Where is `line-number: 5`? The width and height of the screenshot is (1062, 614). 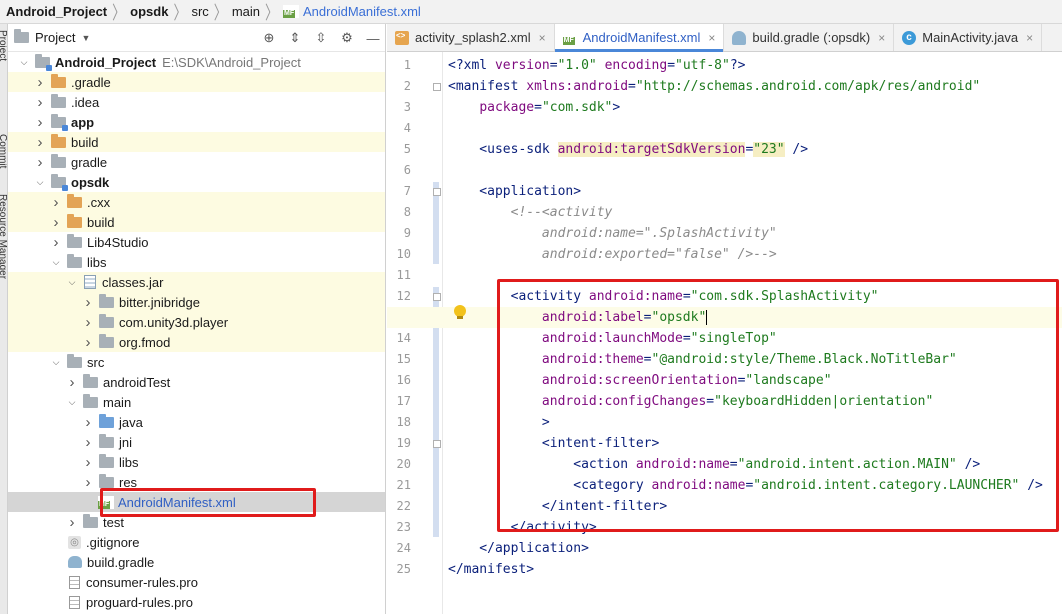
line-number: 5 is located at coordinates (407, 149).